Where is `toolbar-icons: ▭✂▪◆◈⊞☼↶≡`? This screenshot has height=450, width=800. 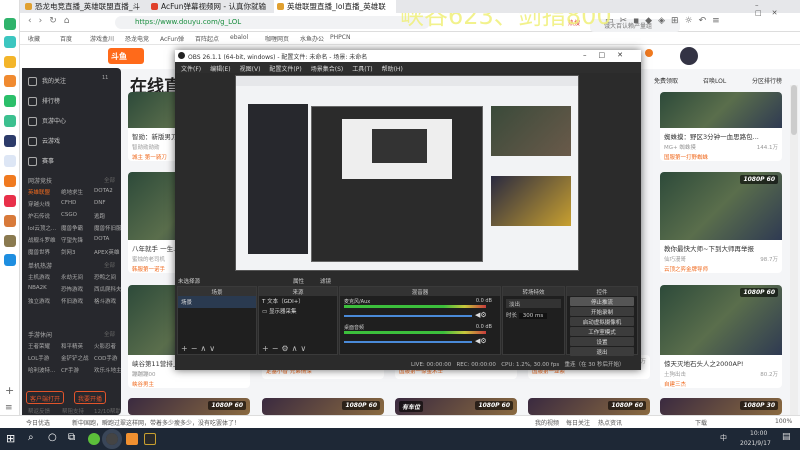 toolbar-icons: ▭✂▪◆◈⊞☼↶≡ is located at coordinates (665, 21).